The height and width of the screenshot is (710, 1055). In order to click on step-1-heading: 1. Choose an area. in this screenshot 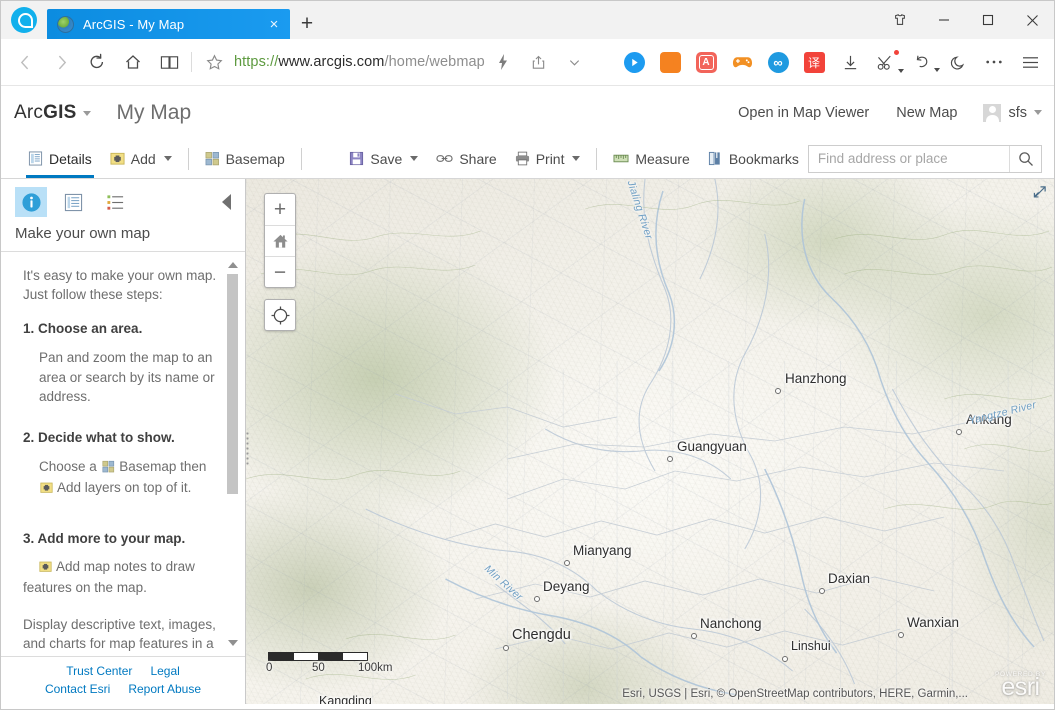, I will do `click(83, 329)`.